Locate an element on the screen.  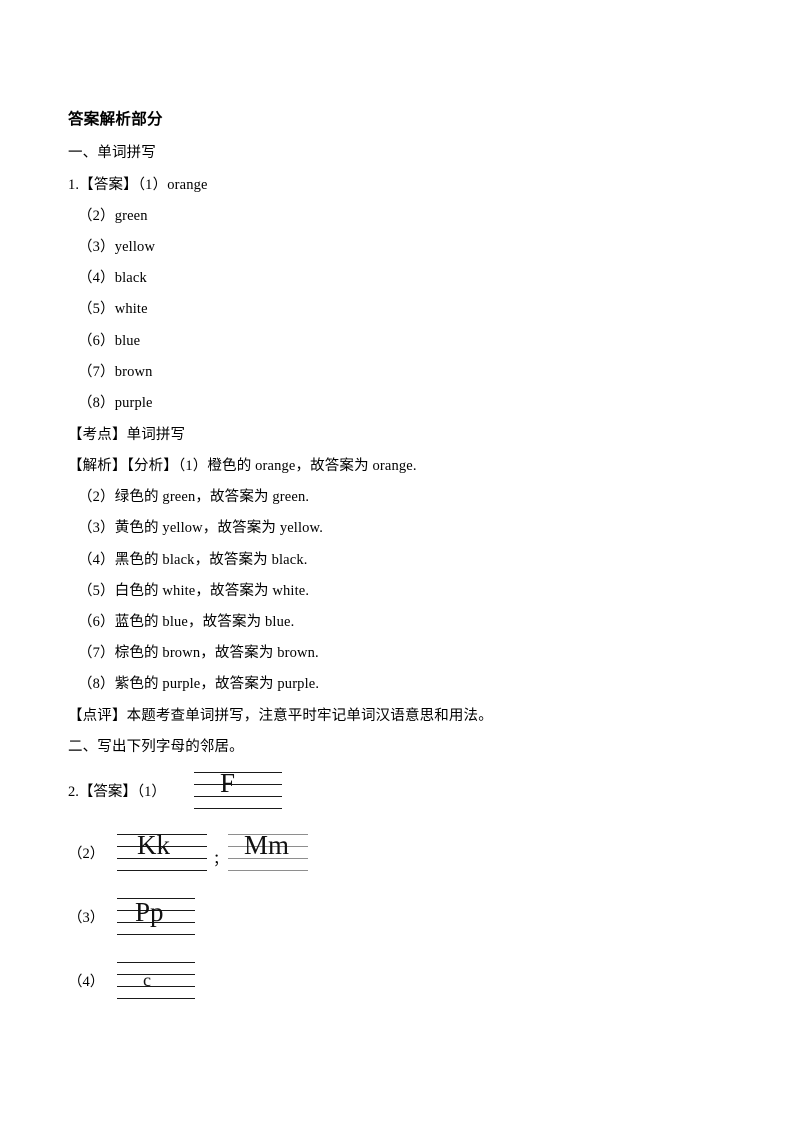
question-1-answer-8: （8）purple is located at coordinates (115, 403).